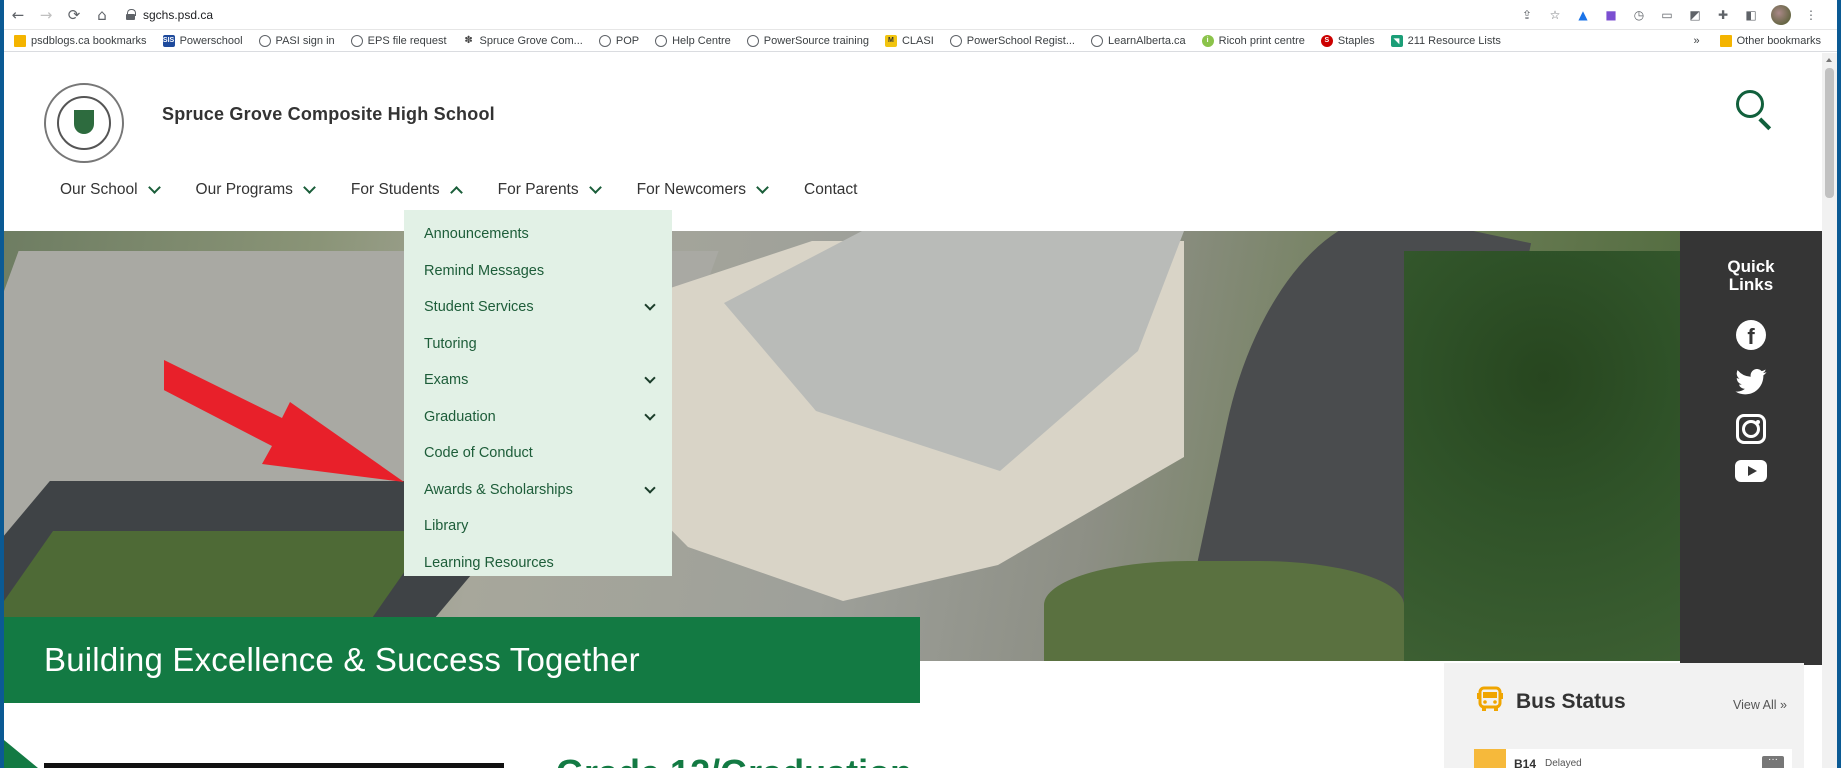 Image resolution: width=1841 pixels, height=768 pixels. Describe the element at coordinates (538, 526) in the screenshot. I see `dropdown-item-library: Library` at that location.